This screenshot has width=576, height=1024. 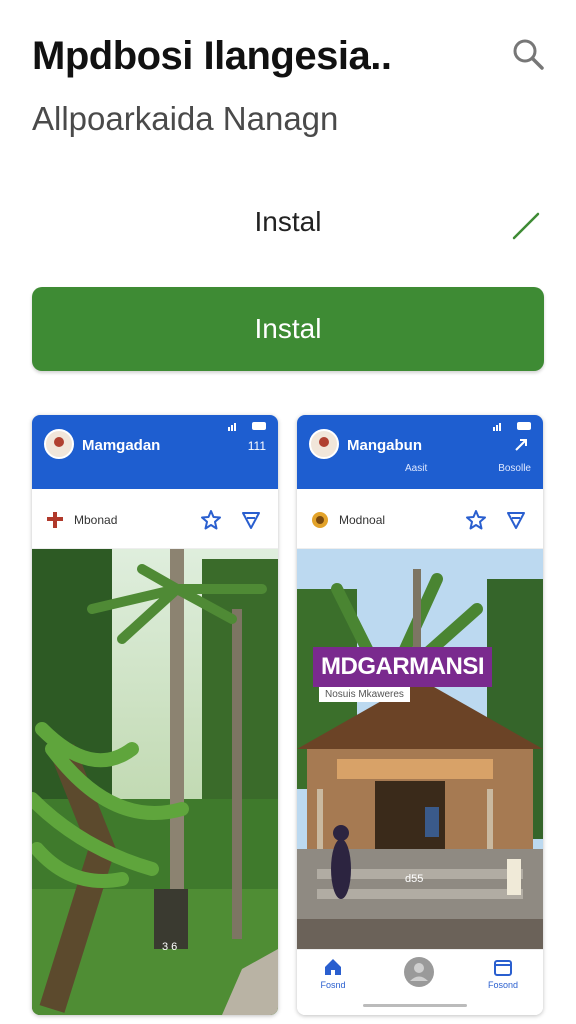 What do you see at coordinates (256, 446) in the screenshot?
I see `preview-header-counter: 111` at bounding box center [256, 446].